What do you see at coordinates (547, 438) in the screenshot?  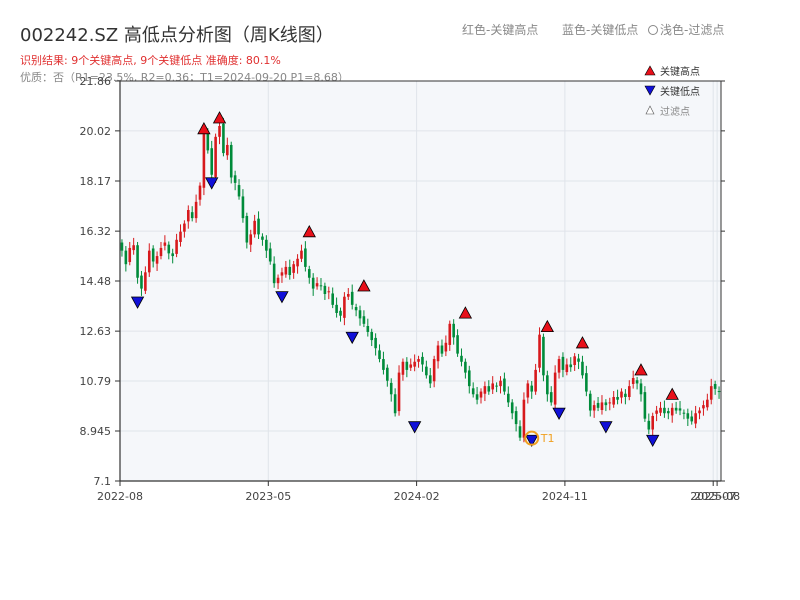 I see `t1-label: T1` at bounding box center [547, 438].